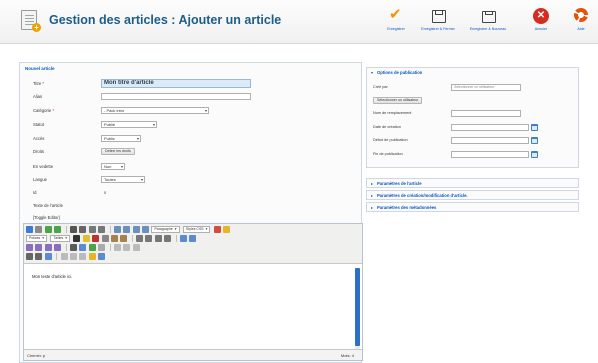  Describe the element at coordinates (86, 238) in the screenshot. I see `highlight-icon` at that location.